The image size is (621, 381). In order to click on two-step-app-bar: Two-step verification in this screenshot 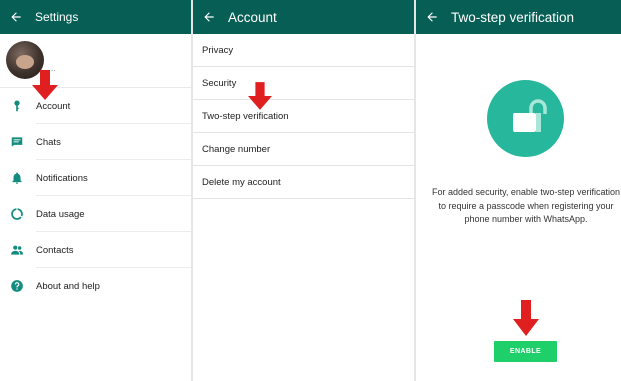, I will do `click(518, 17)`.